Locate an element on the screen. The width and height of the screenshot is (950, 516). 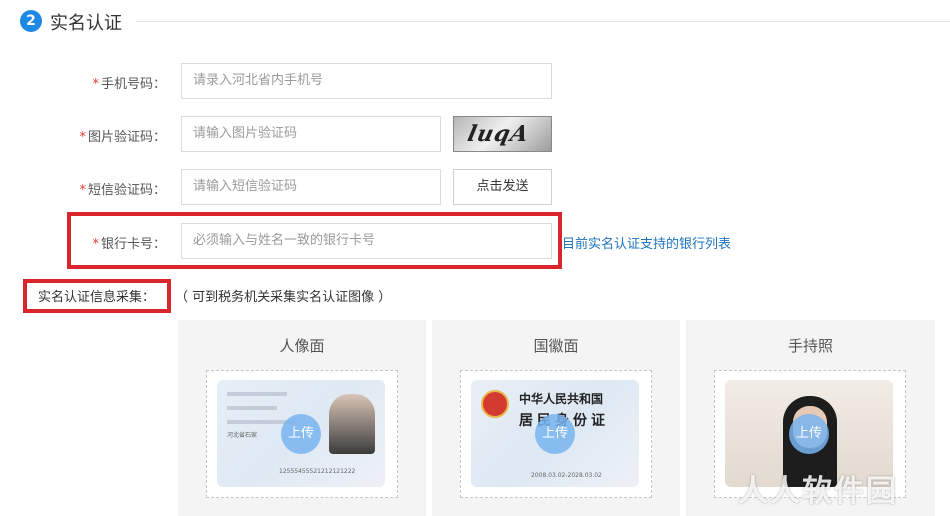
national-emblem-icon is located at coordinates (495, 404).